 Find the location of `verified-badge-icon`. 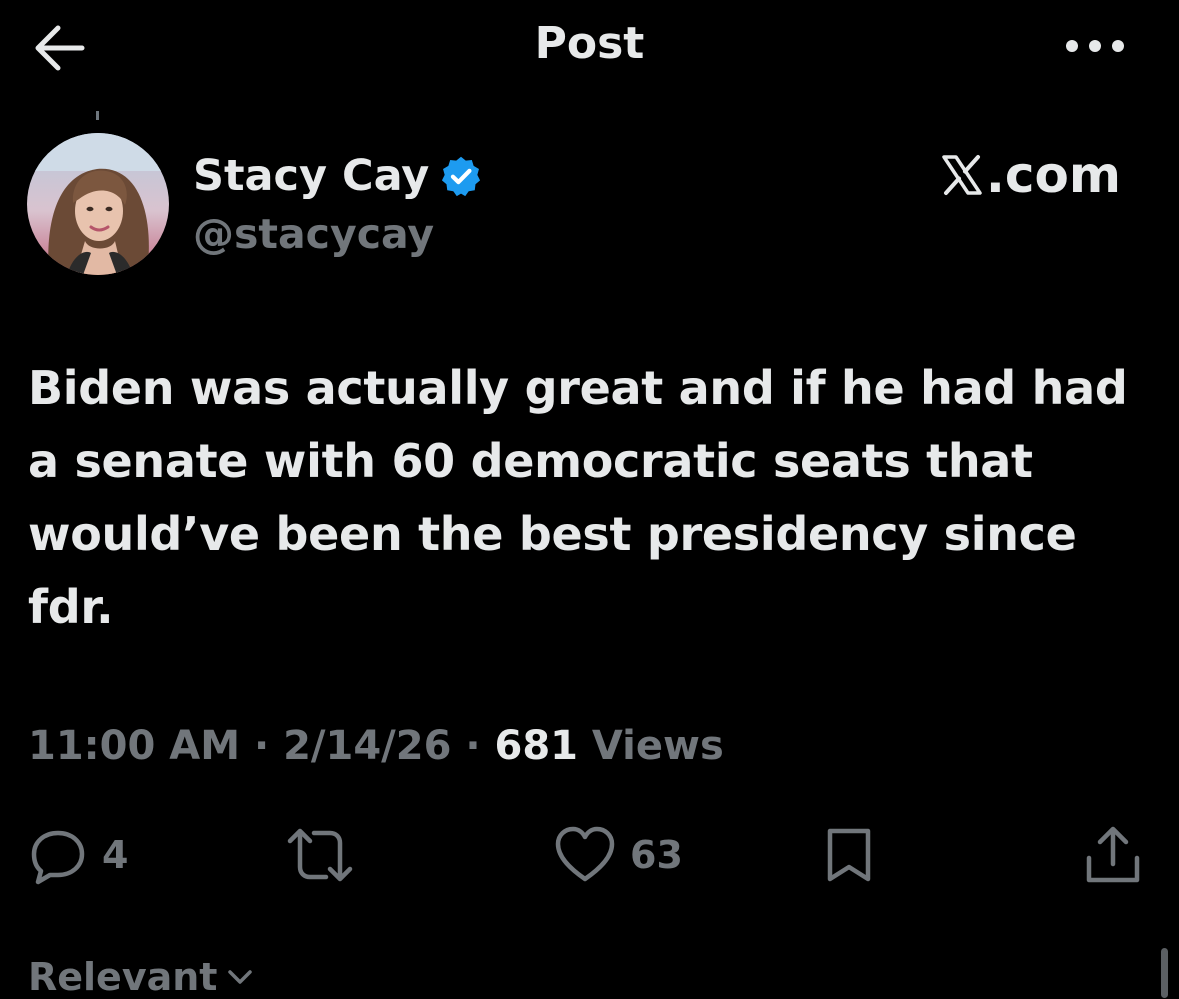

verified-badge-icon is located at coordinates (461, 176).